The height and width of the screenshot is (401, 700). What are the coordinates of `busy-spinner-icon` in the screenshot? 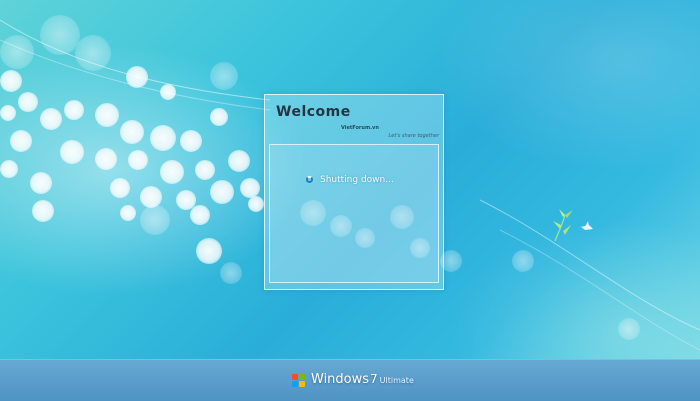 It's located at (309, 179).